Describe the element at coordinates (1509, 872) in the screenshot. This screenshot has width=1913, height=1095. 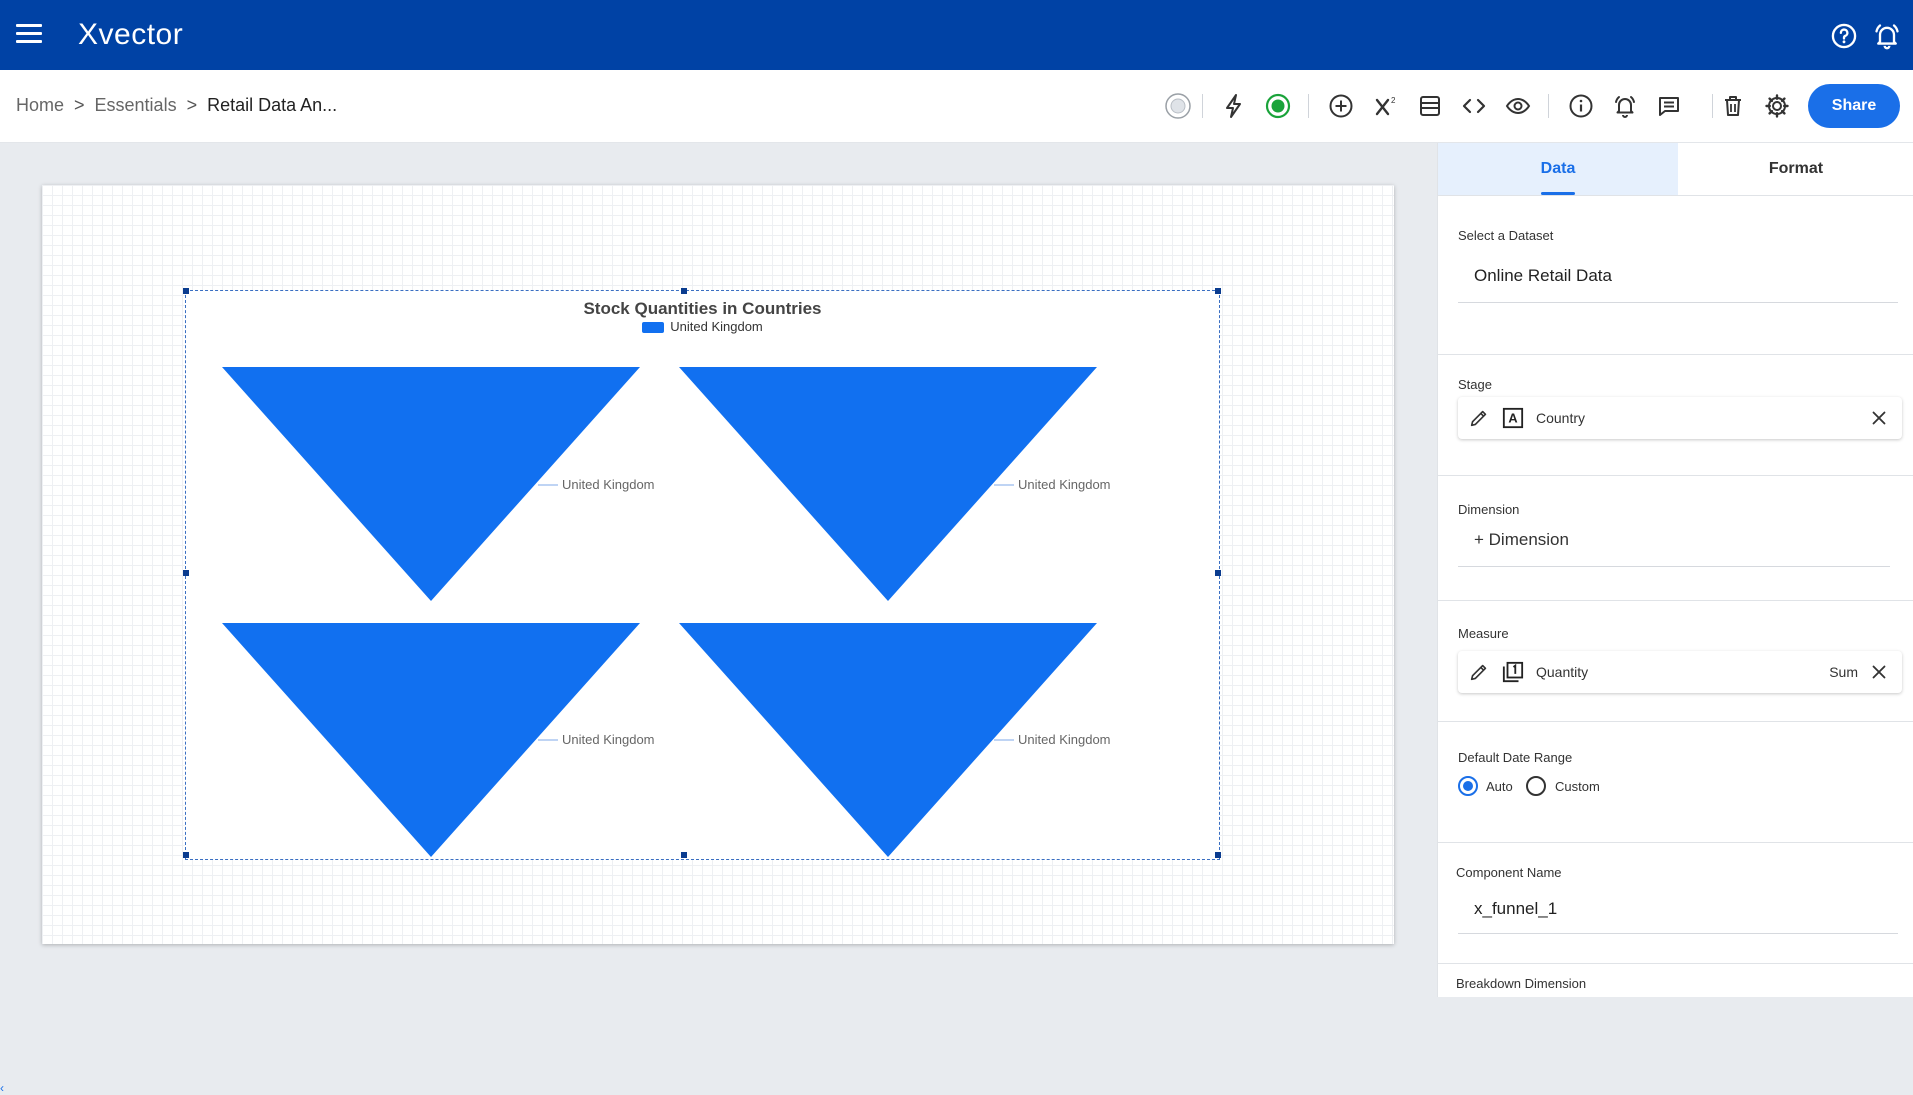
I see `component-name-label: Component Name` at that location.